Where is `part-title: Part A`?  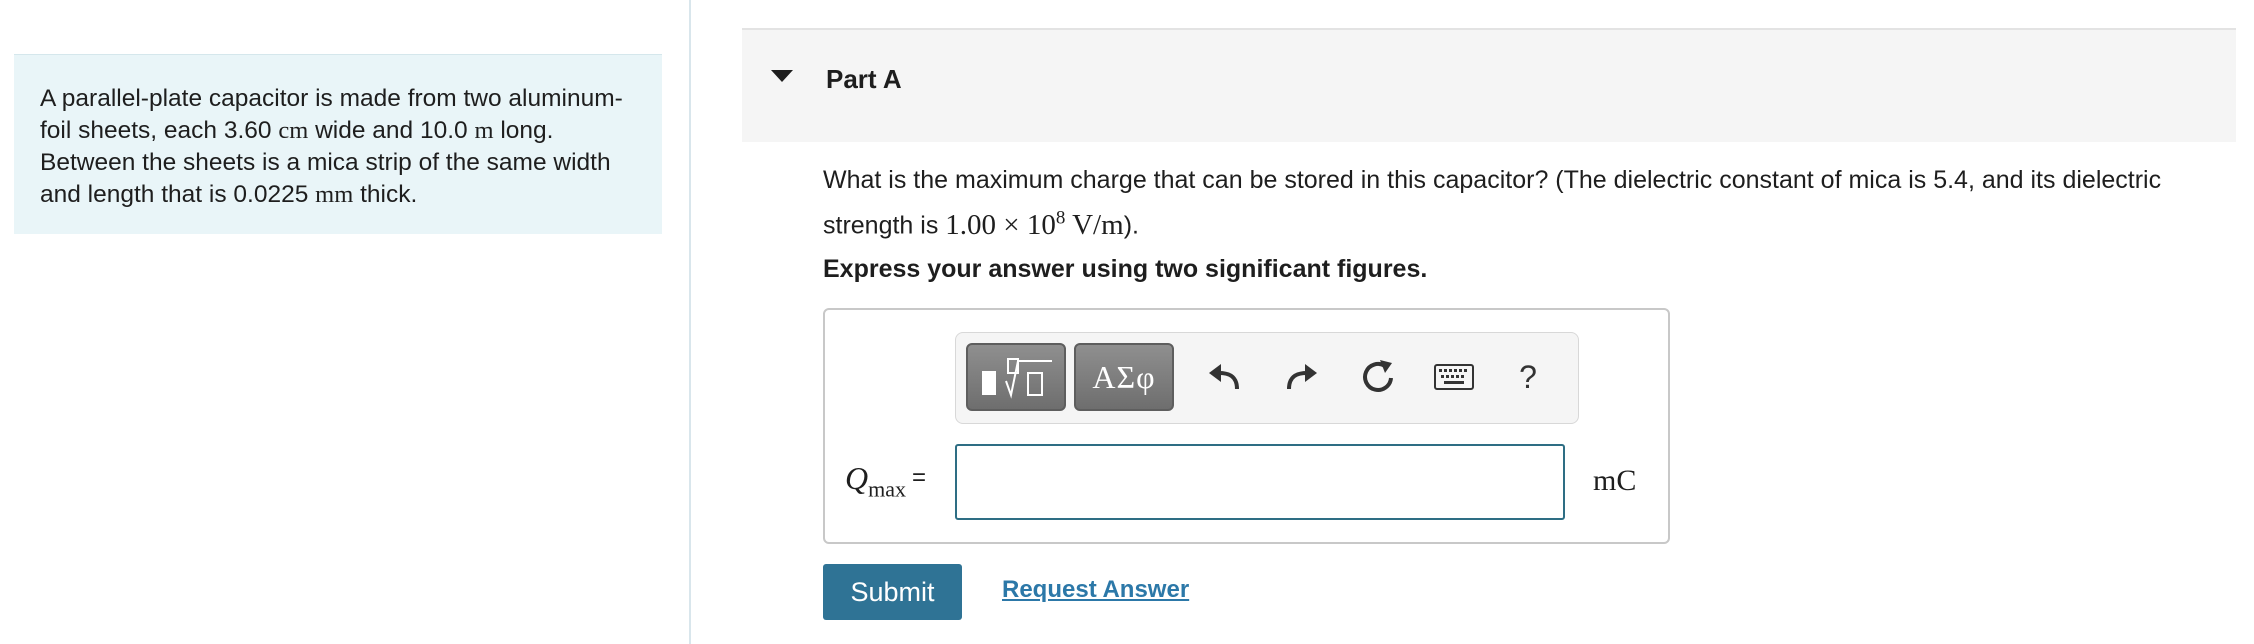
part-title: Part A is located at coordinates (864, 79).